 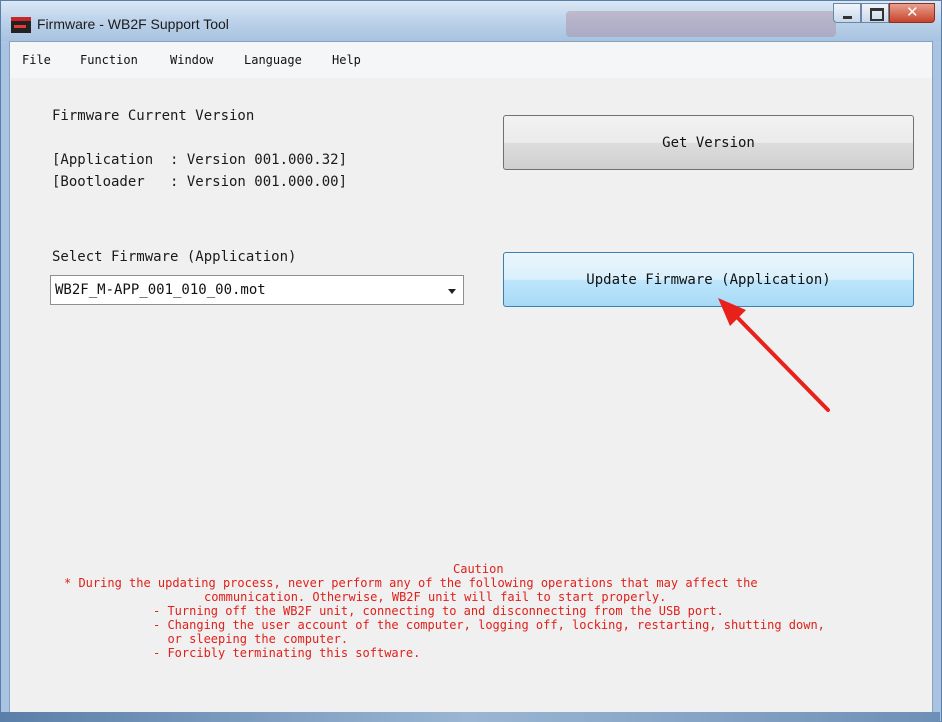 What do you see at coordinates (847, 13) in the screenshot?
I see `minimize-button` at bounding box center [847, 13].